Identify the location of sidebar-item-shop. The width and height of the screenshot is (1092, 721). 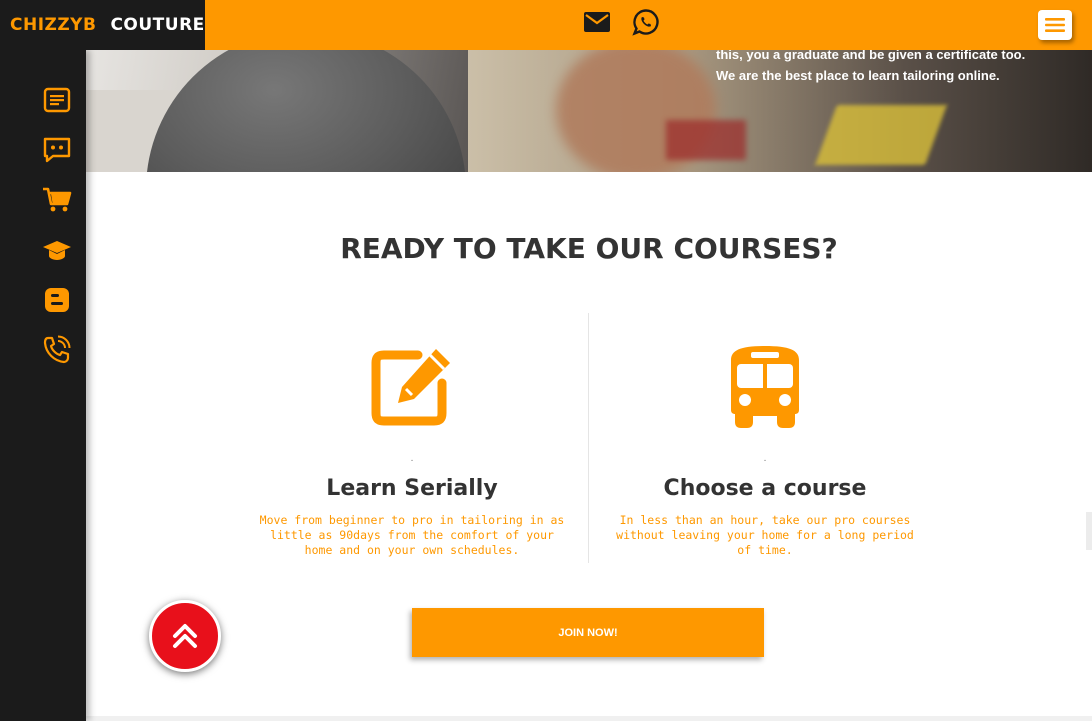
(57, 200).